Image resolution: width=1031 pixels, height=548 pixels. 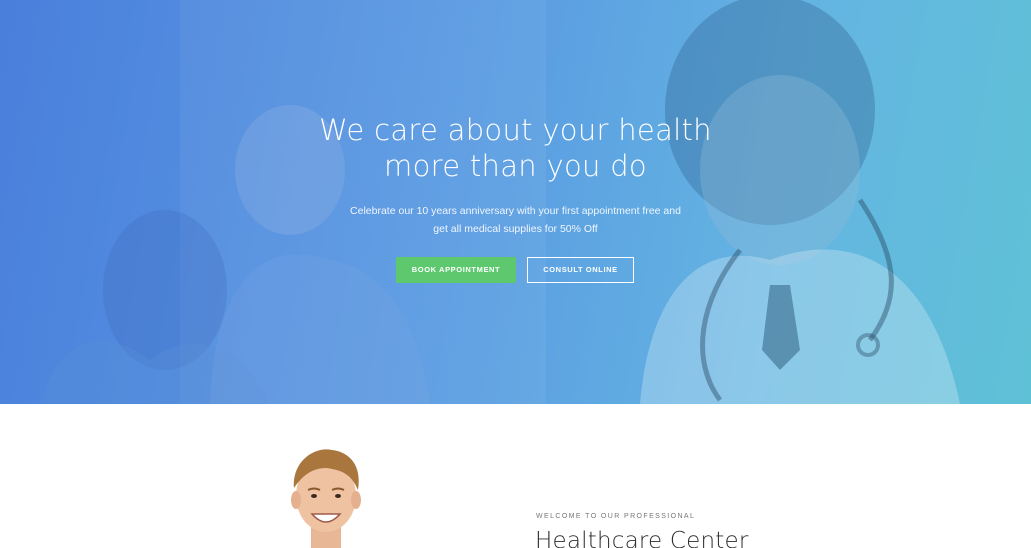 What do you see at coordinates (515, 130) in the screenshot?
I see `hero-title-line-1: We care about your health` at bounding box center [515, 130].